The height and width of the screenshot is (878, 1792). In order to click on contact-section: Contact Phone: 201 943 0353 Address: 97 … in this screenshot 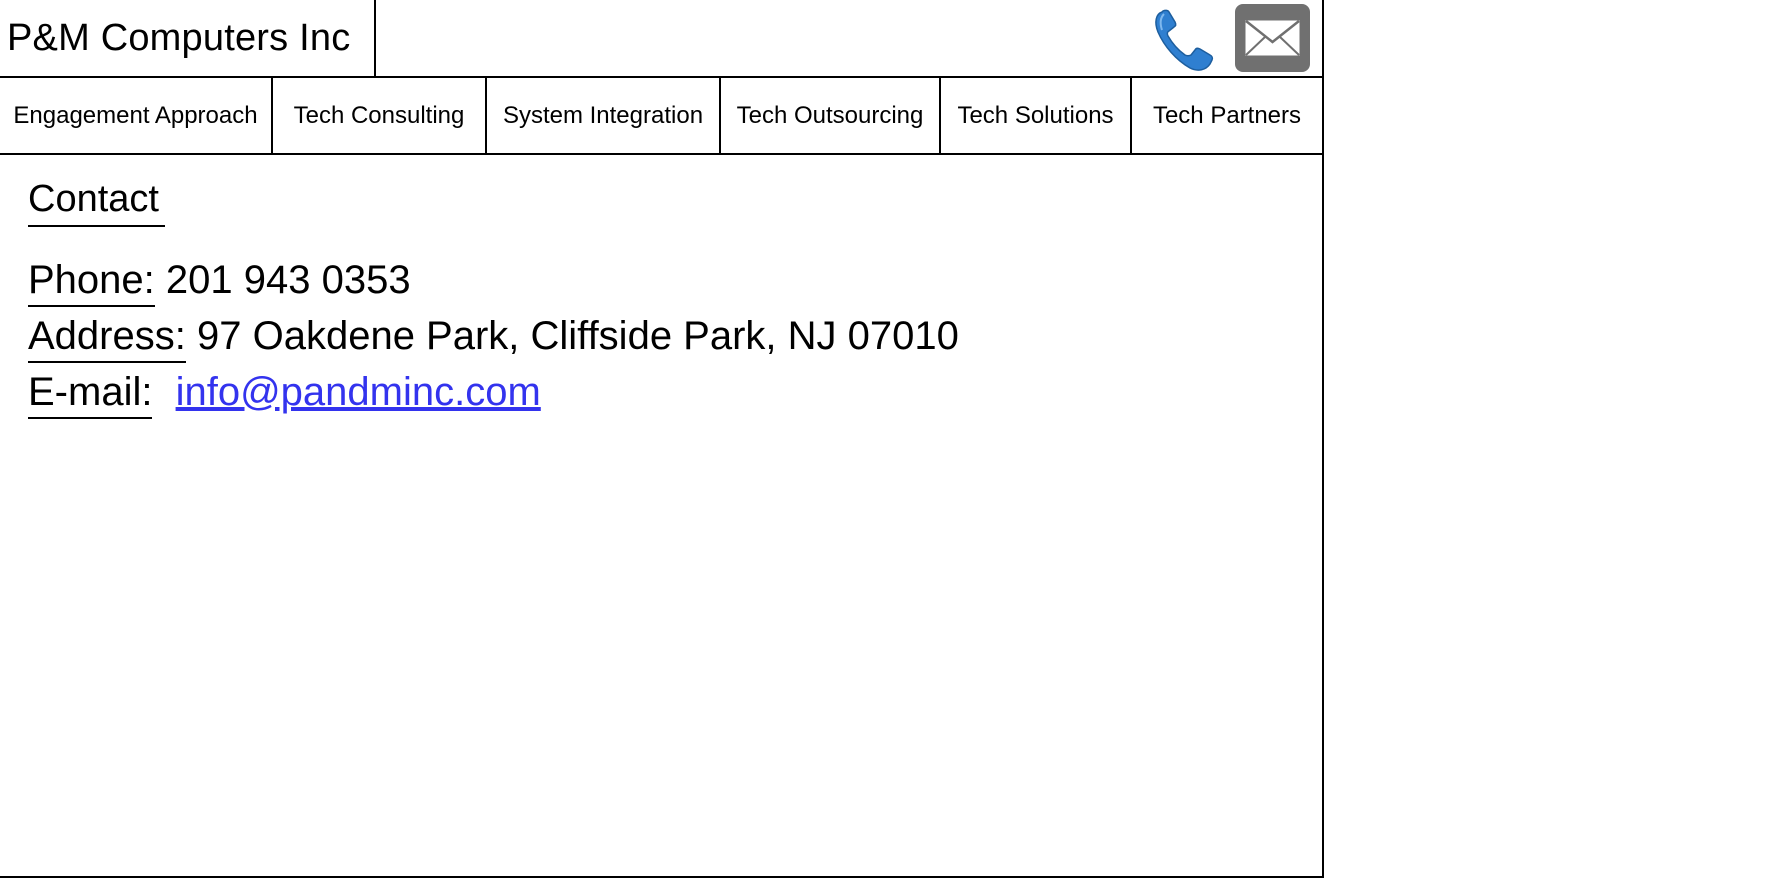, I will do `click(493, 298)`.